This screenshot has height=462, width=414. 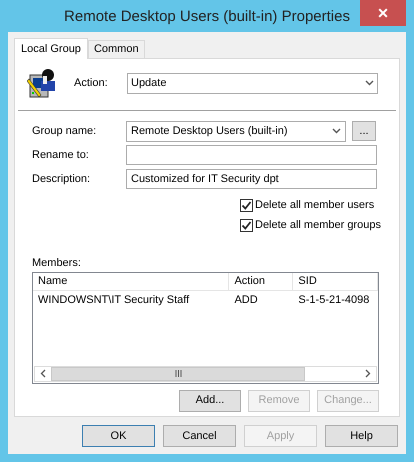 What do you see at coordinates (62, 179) in the screenshot?
I see `field-label: Description:` at bounding box center [62, 179].